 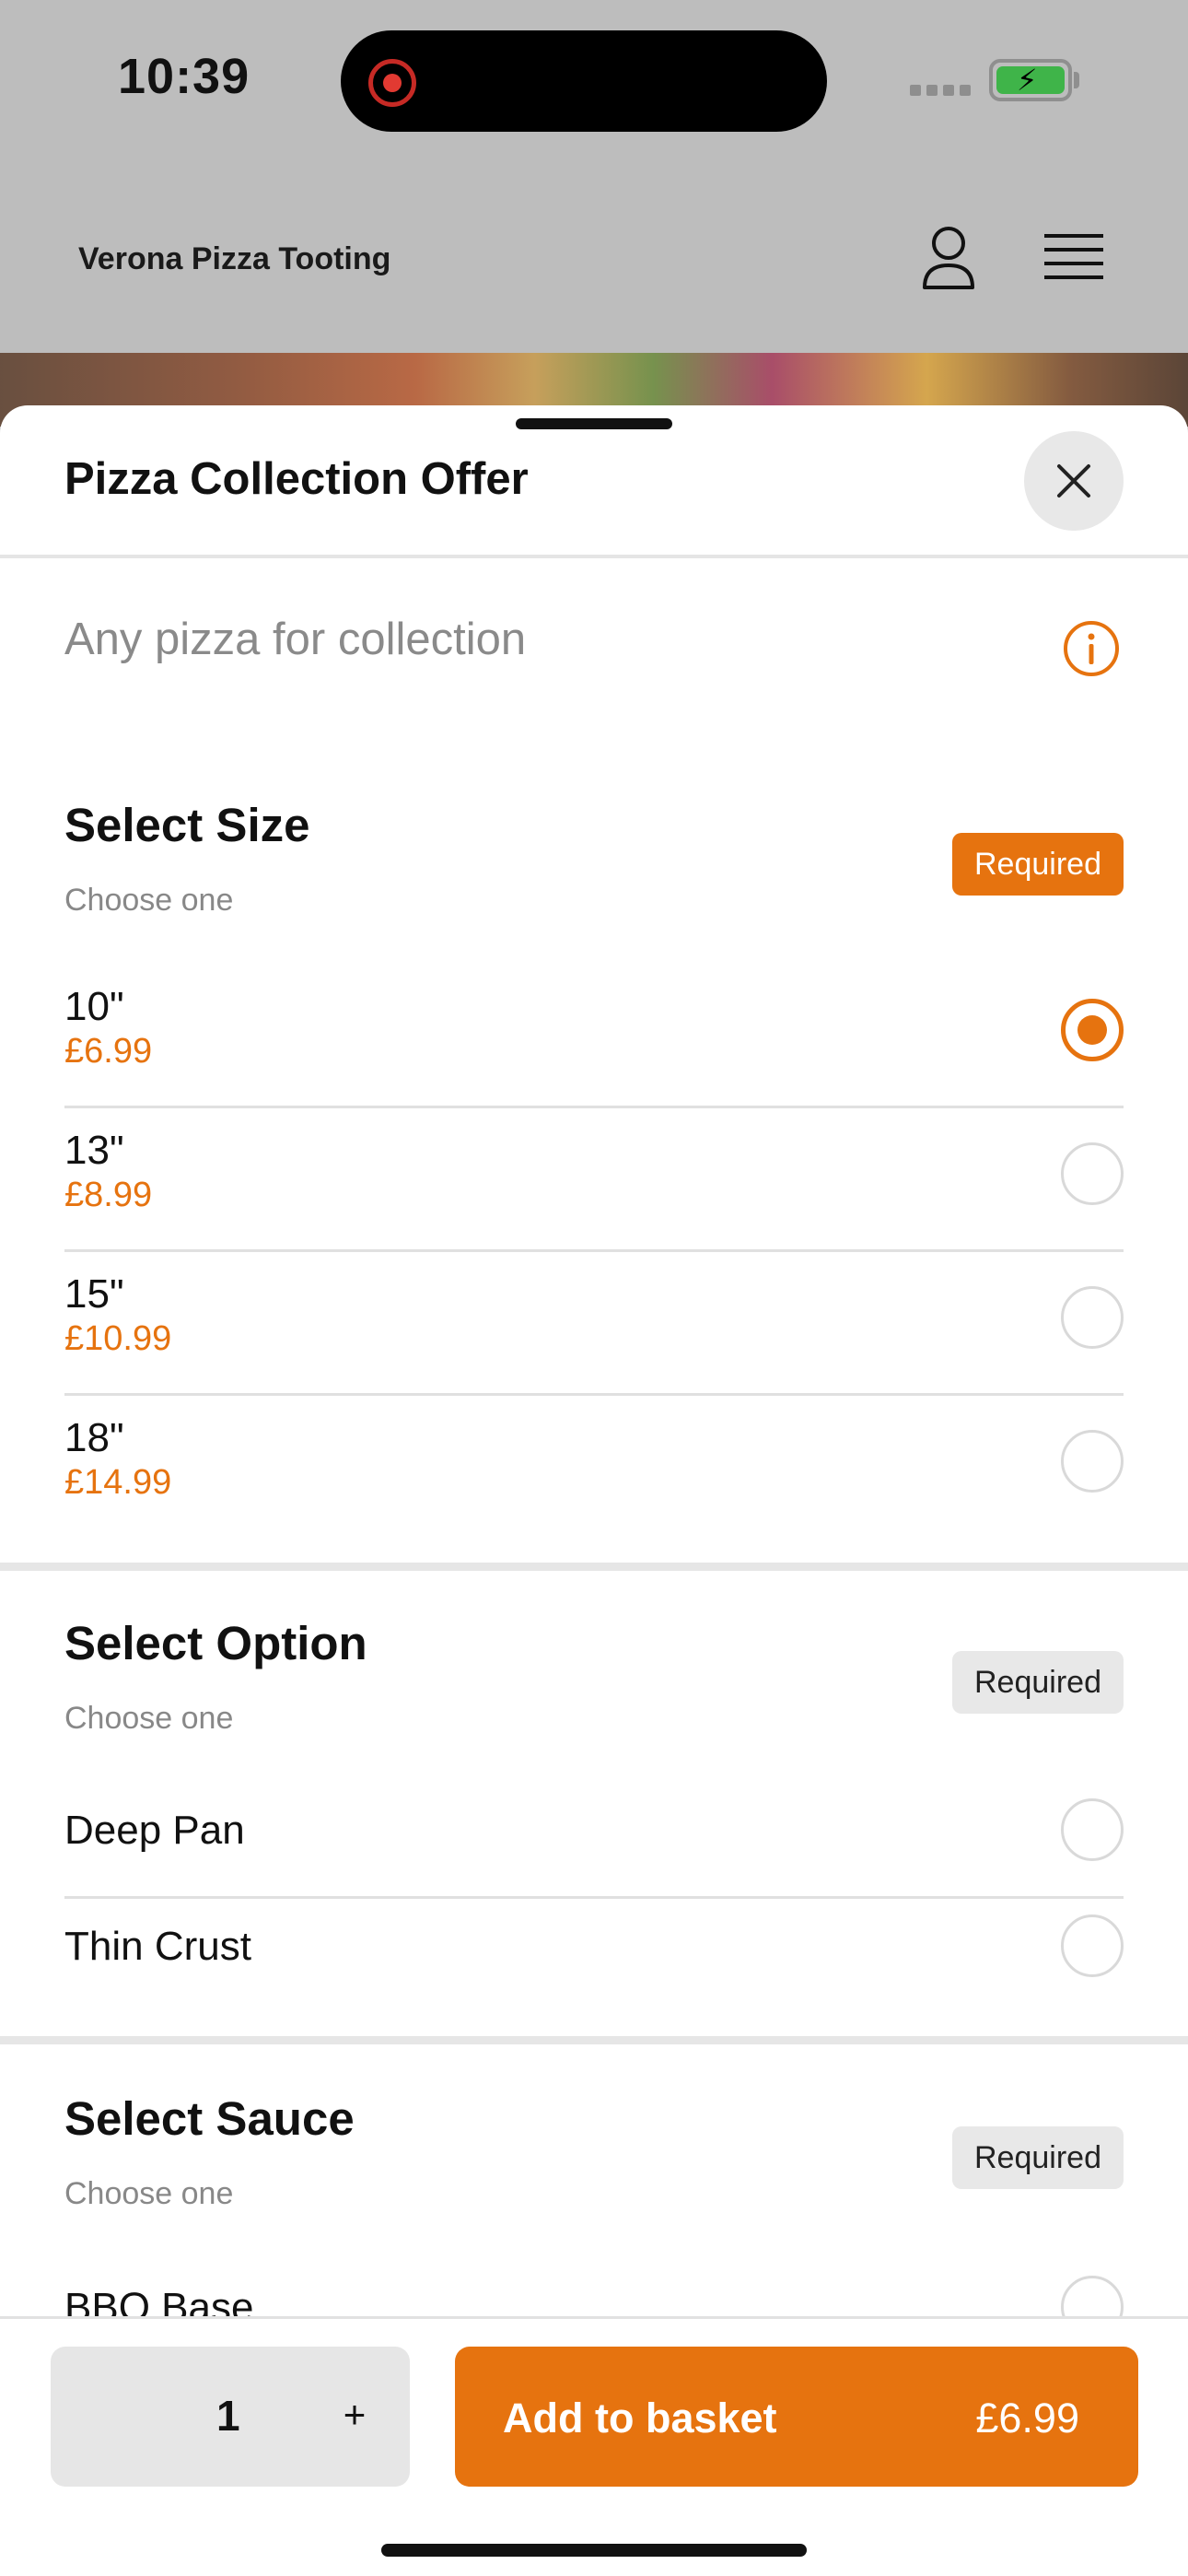 I want to click on required-badge-option: Required, so click(x=1038, y=1682).